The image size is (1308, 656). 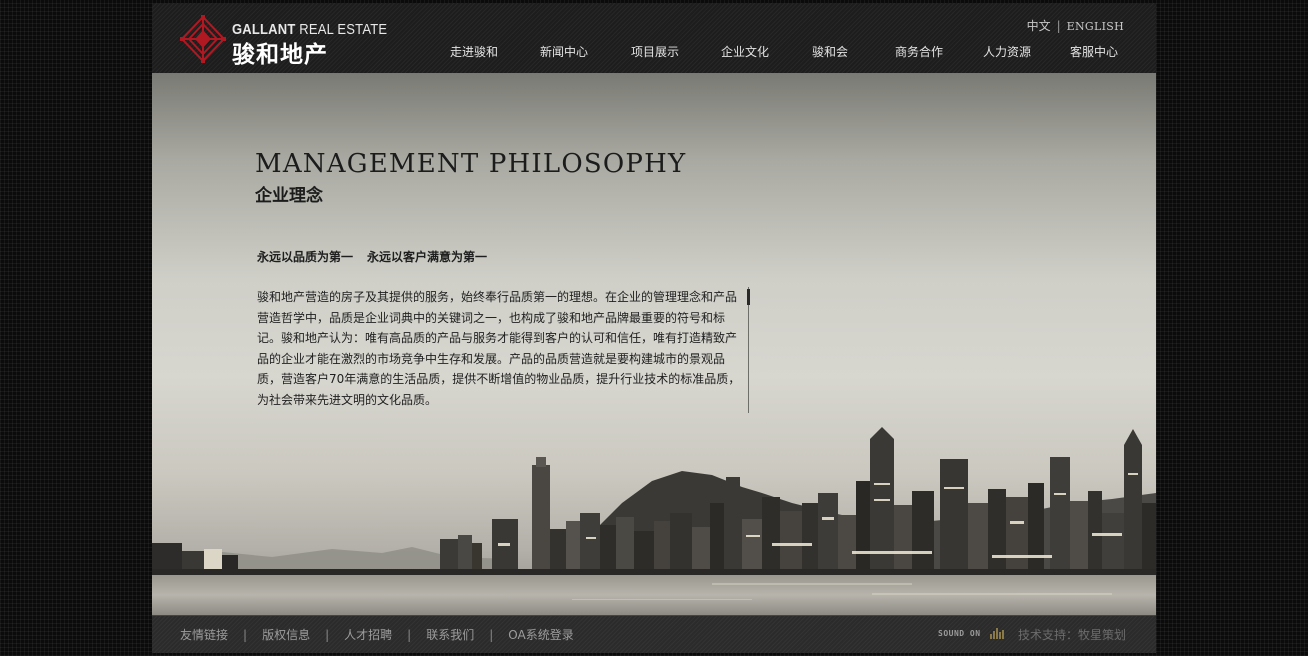 What do you see at coordinates (745, 51) in the screenshot?
I see `nav-item-culture: 企业文化` at bounding box center [745, 51].